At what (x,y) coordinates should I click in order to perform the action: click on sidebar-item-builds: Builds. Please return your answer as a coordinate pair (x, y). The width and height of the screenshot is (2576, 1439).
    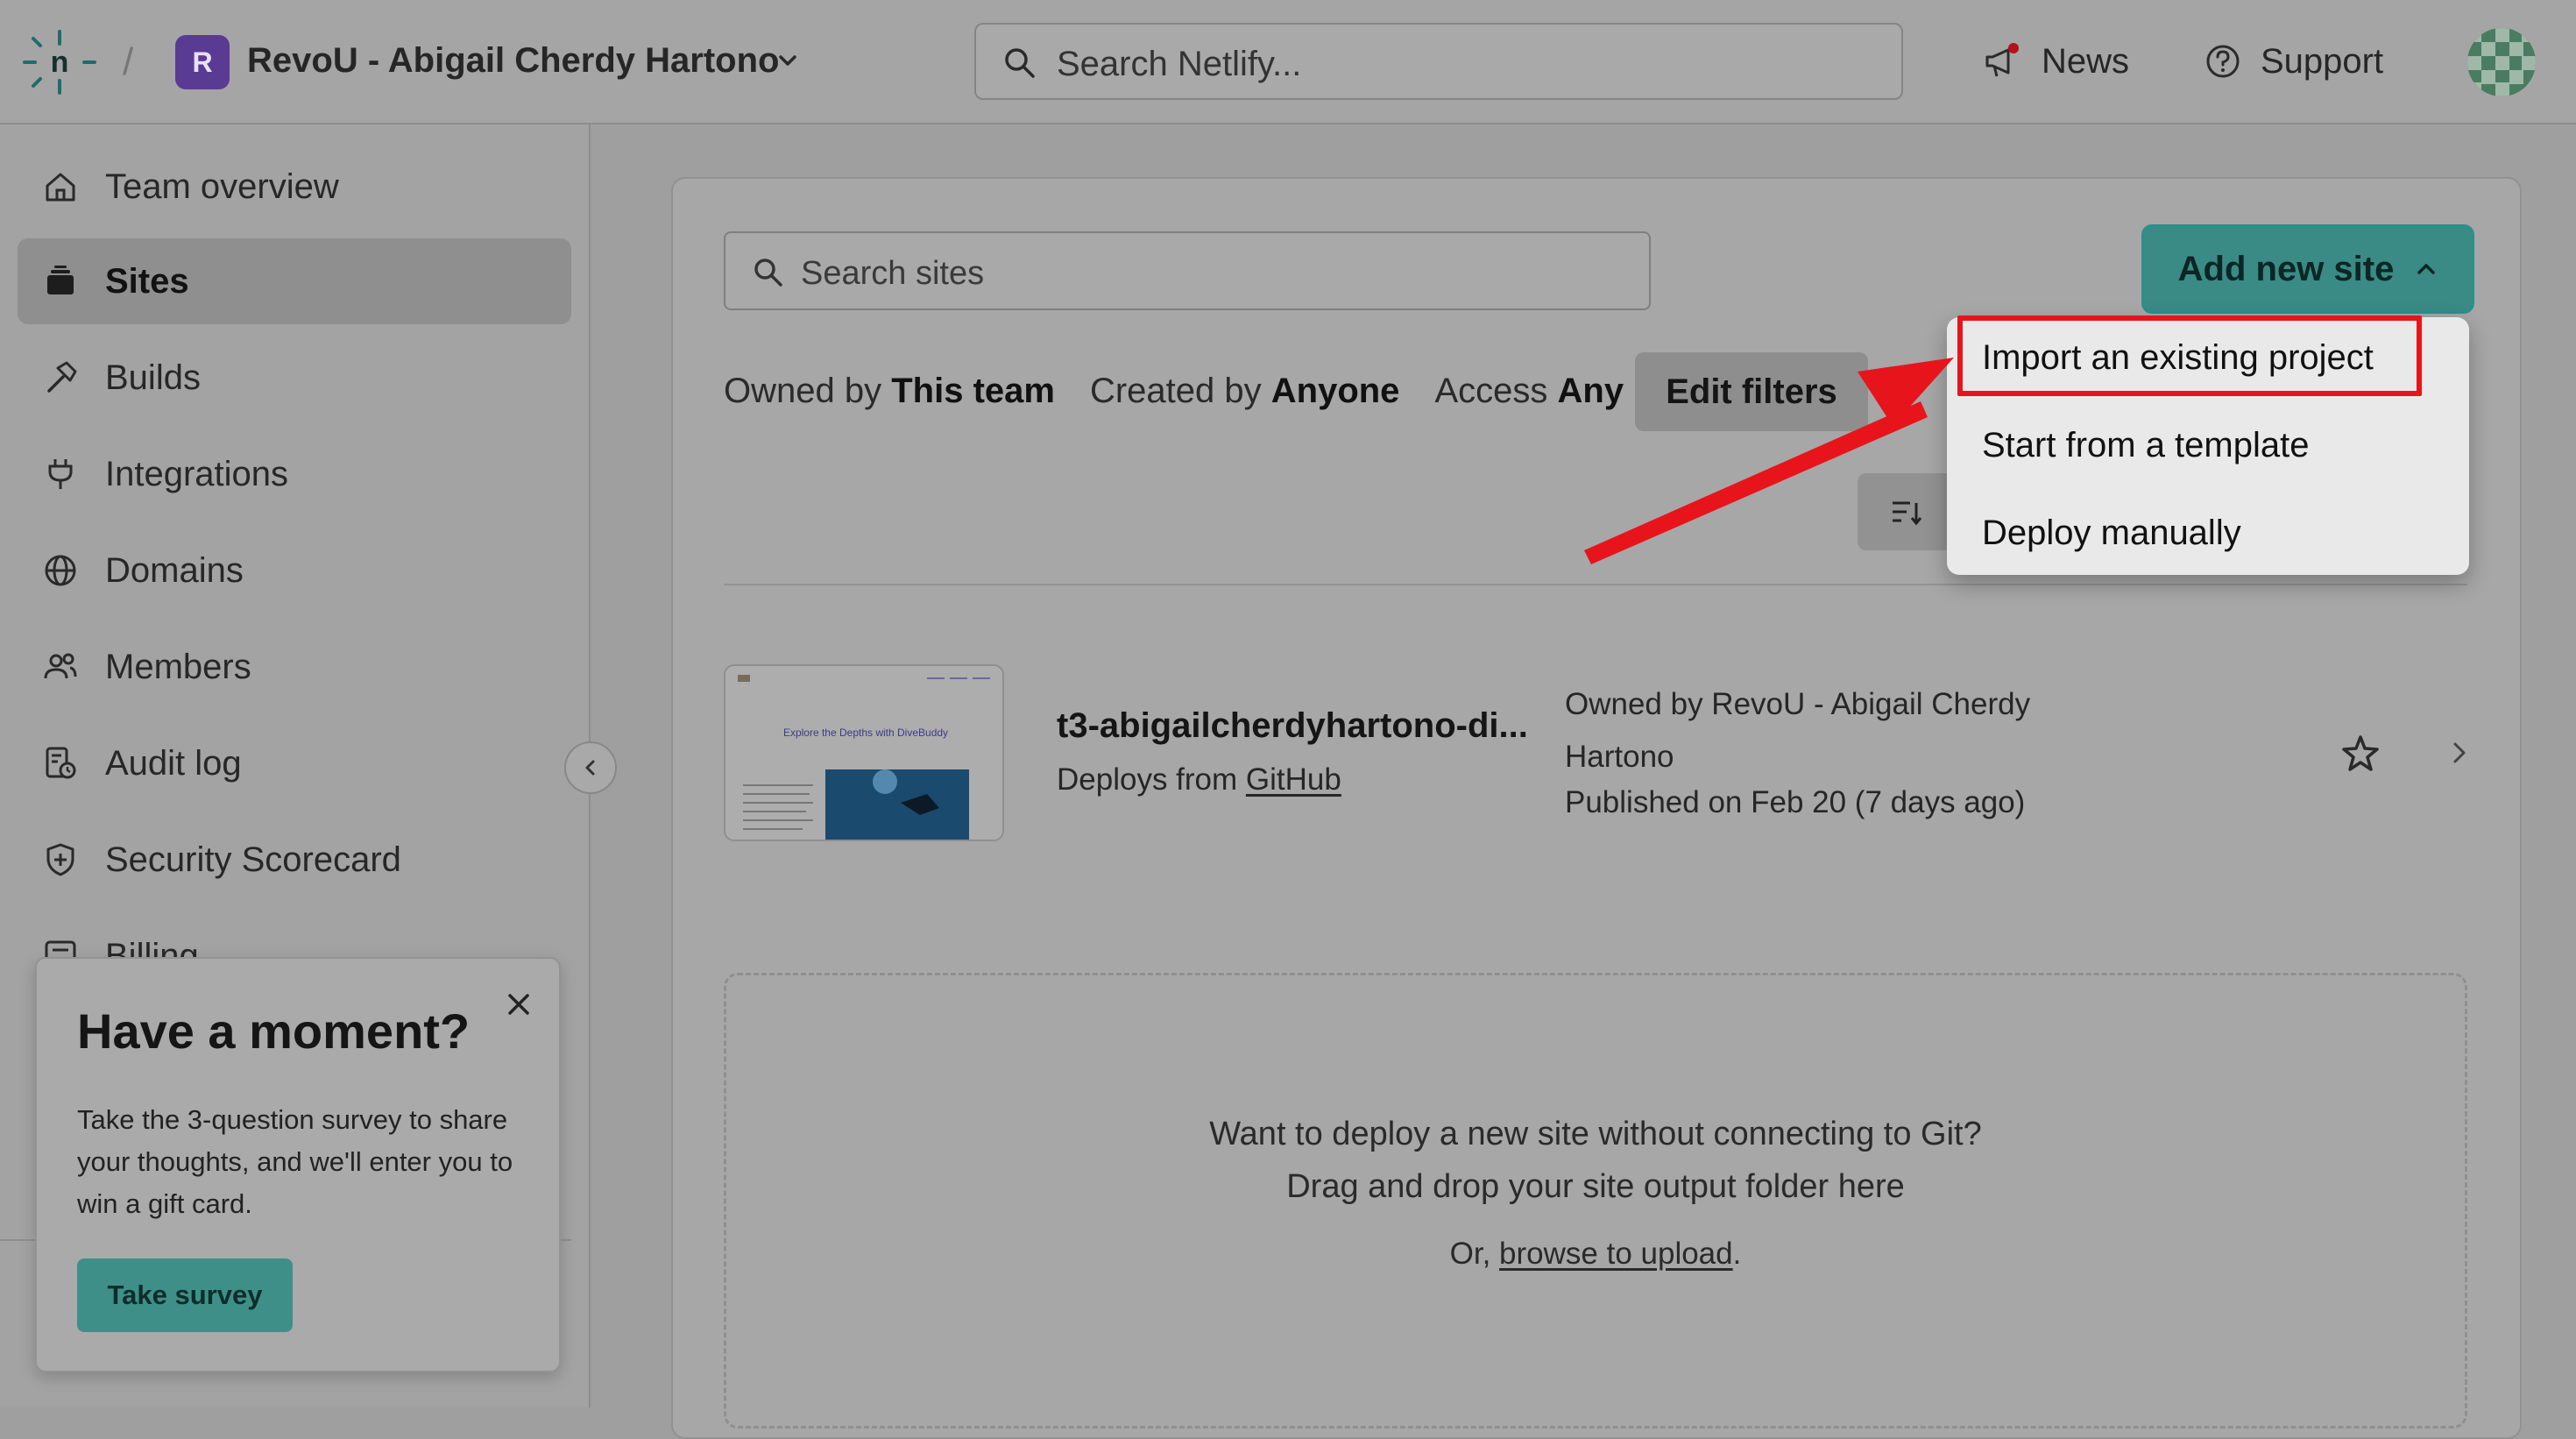
    Looking at the image, I should click on (294, 378).